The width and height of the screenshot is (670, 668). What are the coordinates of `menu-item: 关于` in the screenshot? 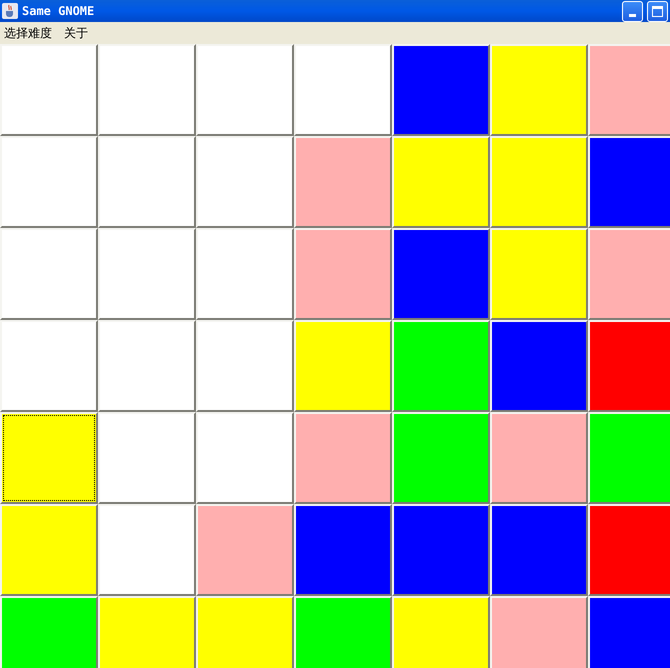 It's located at (76, 33).